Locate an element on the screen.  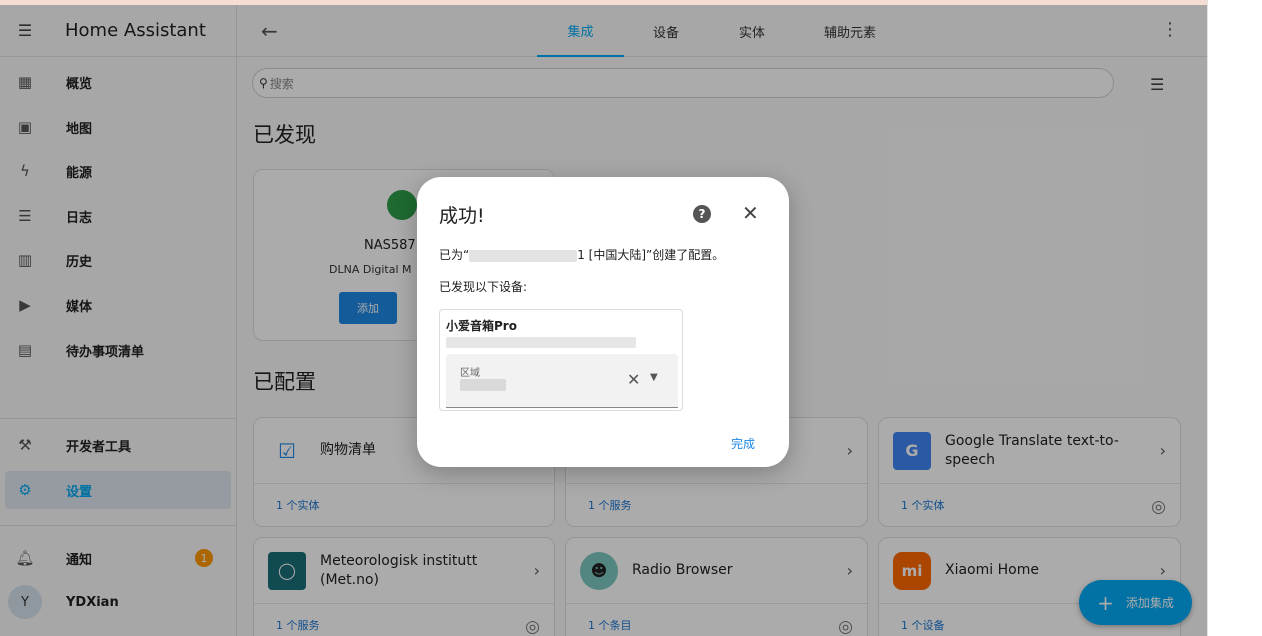
redacted-area-value is located at coordinates (483, 385).